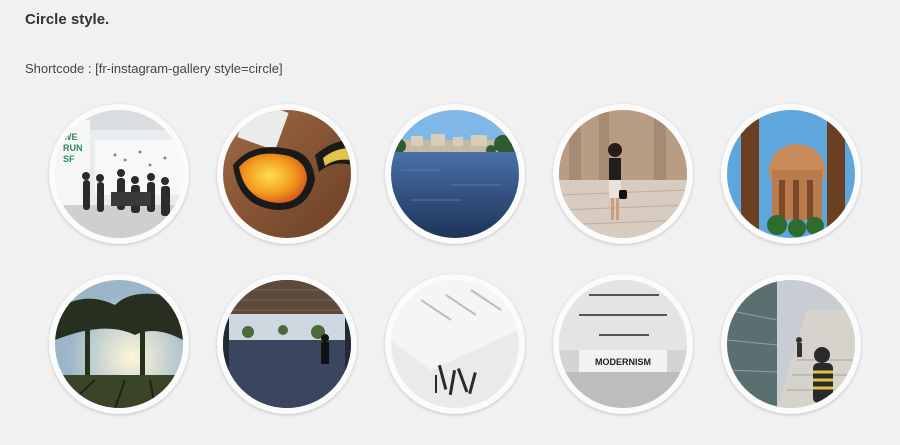 The height and width of the screenshot is (445, 900). I want to click on svg-text: RUN, so click(73, 148).